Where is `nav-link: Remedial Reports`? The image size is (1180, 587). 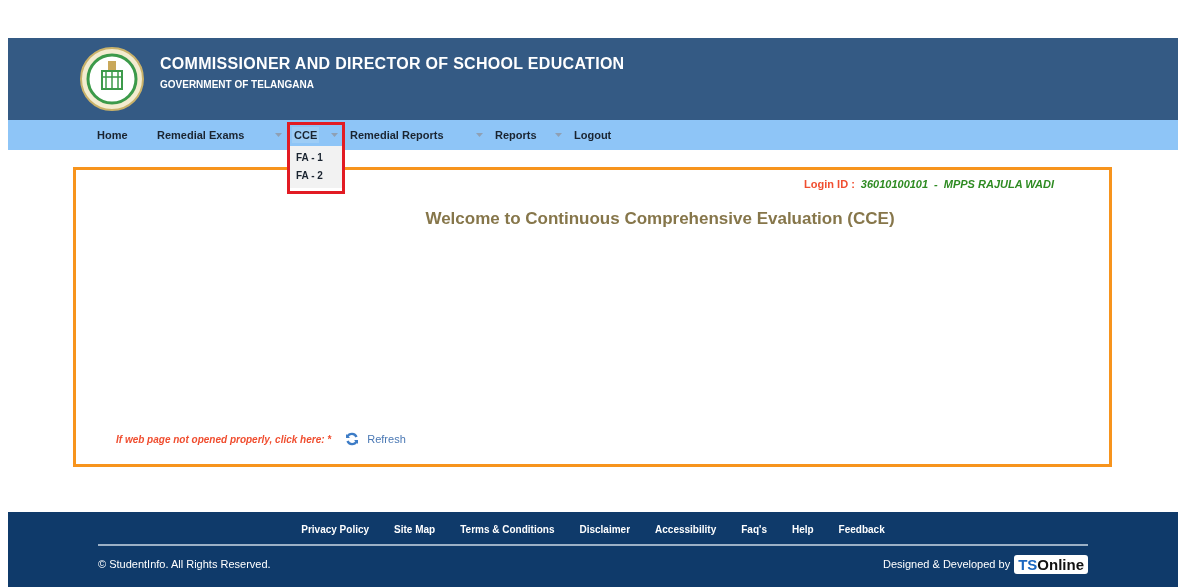 nav-link: Remedial Reports is located at coordinates (397, 135).